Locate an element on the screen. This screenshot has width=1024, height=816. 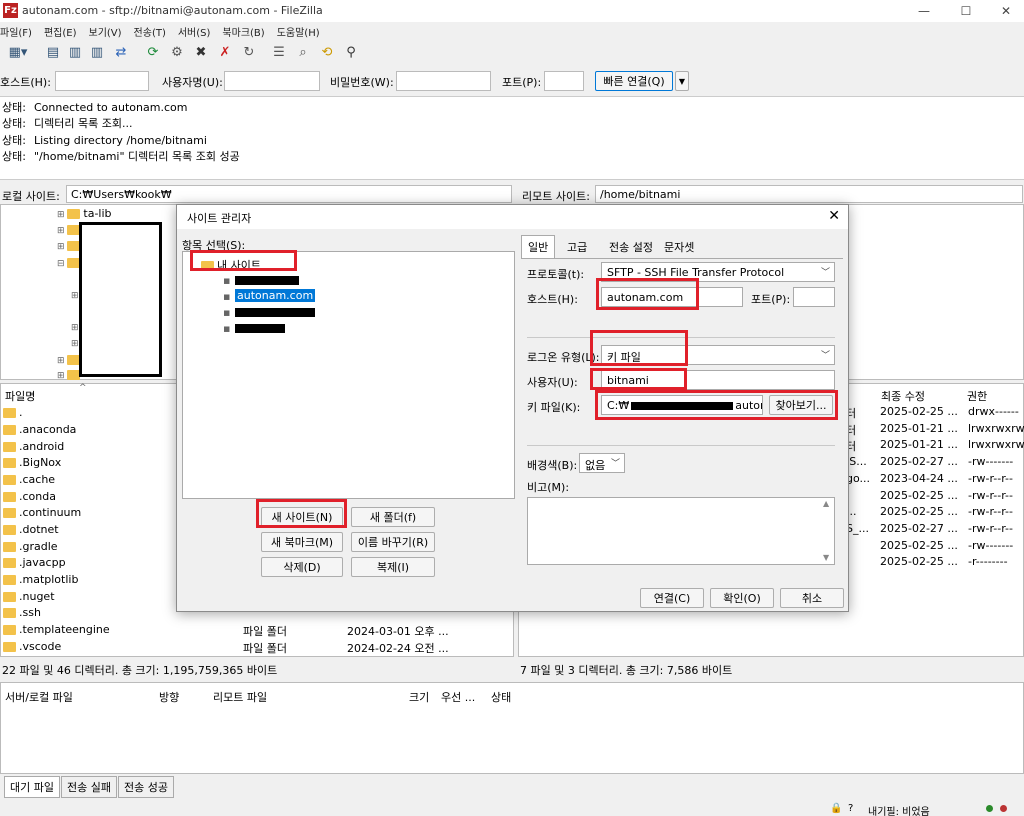
remote-row-perm: -r-------- is located at coordinates (988, 561).